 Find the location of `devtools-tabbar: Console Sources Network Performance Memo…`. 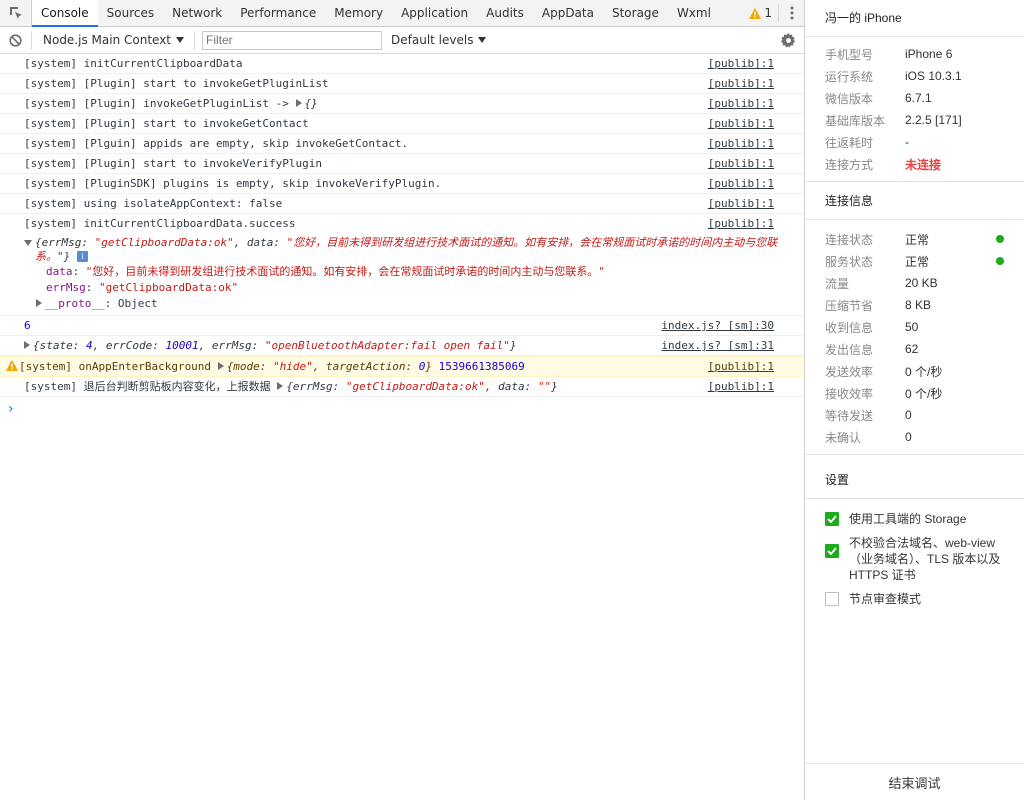

devtools-tabbar: Console Sources Network Performance Memo… is located at coordinates (402, 13).